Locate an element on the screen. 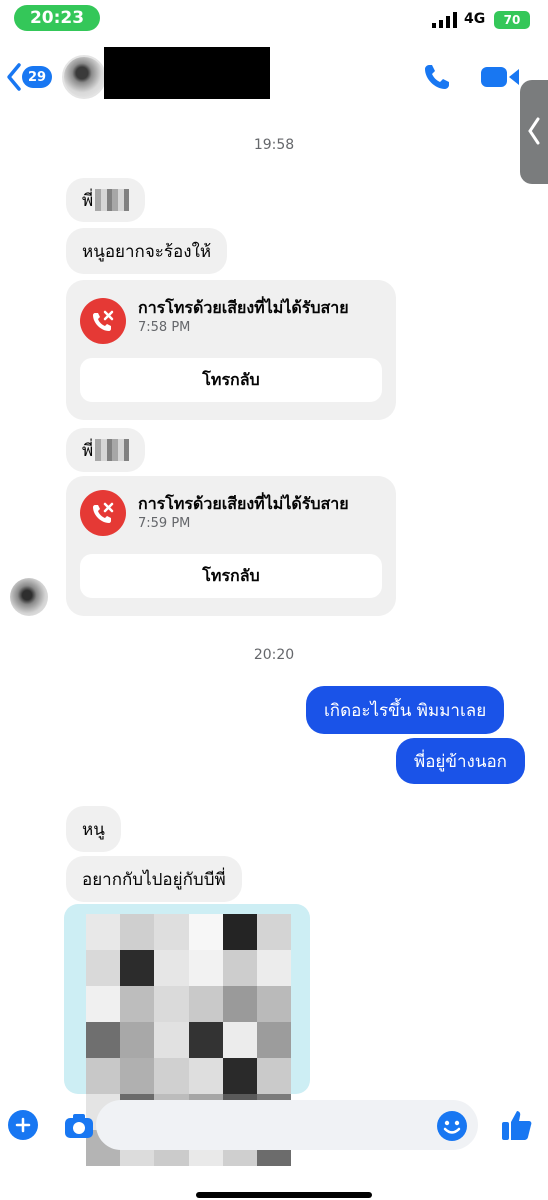 Image resolution: width=548 pixels, height=1200 pixels. message-text: พี่อยู่ข้างนอก is located at coordinates (460, 761).